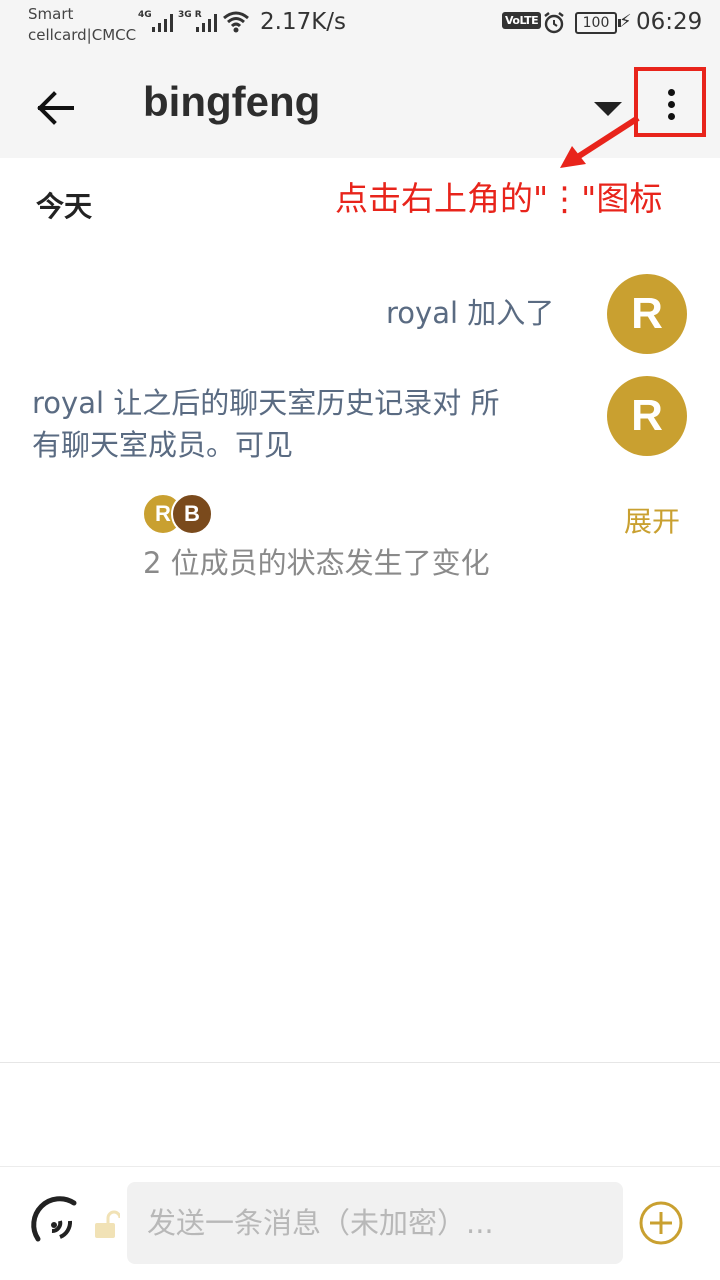 The image size is (720, 1280). Describe the element at coordinates (598, 23) in the screenshot. I see `battery-indicator: 100` at that location.